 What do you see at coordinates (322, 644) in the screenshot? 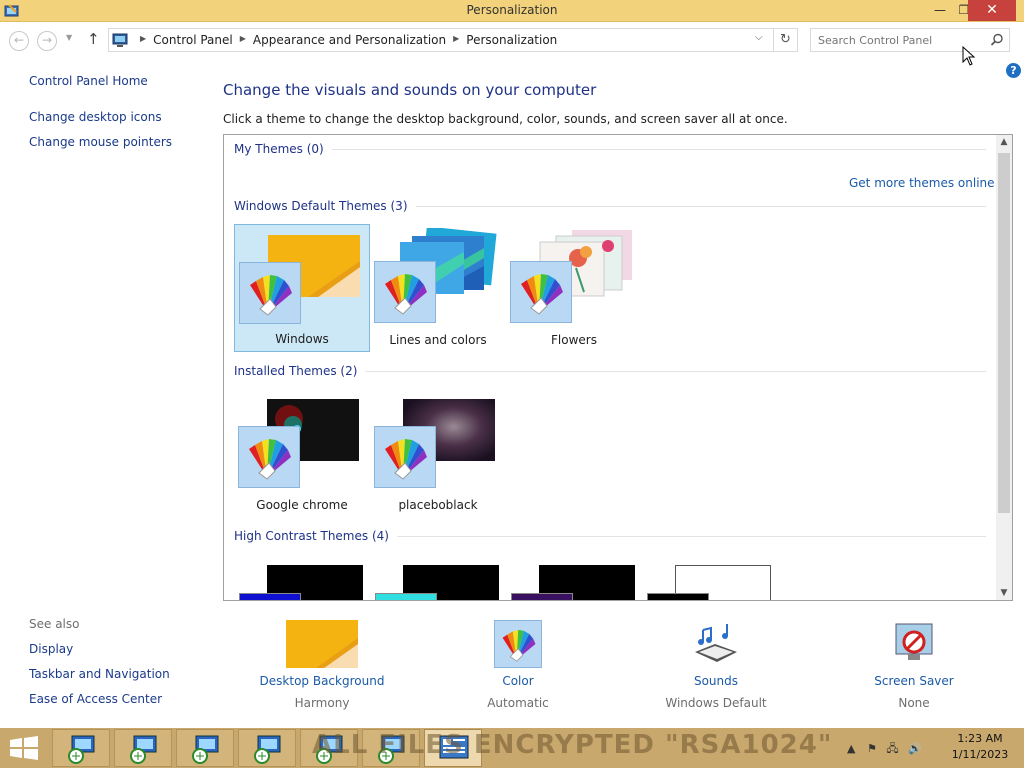
I see `desktop-background-icon` at bounding box center [322, 644].